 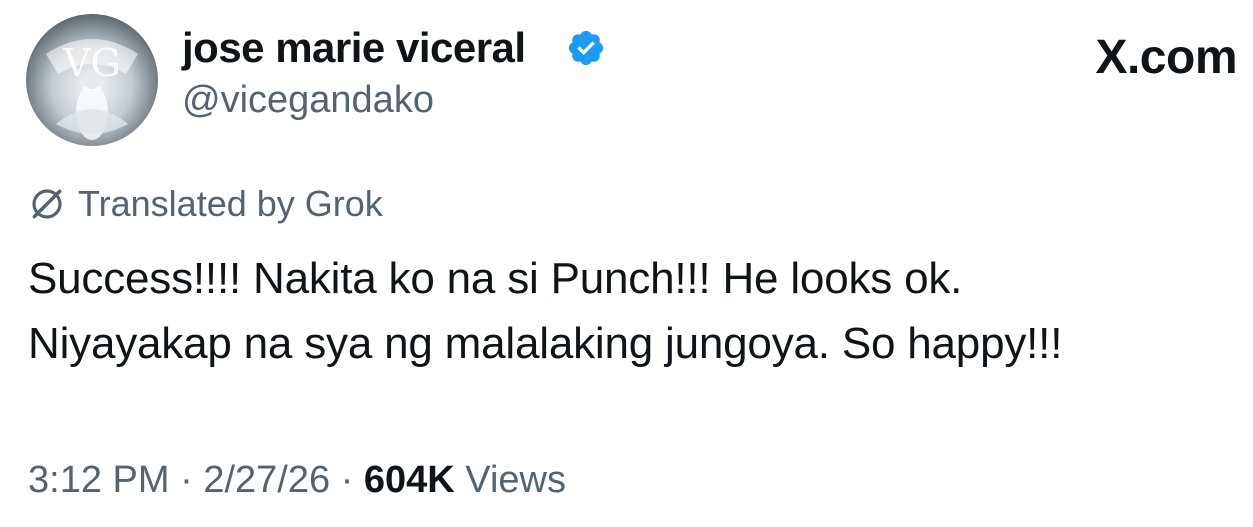 I want to click on avatar-image: VG, so click(x=92, y=80).